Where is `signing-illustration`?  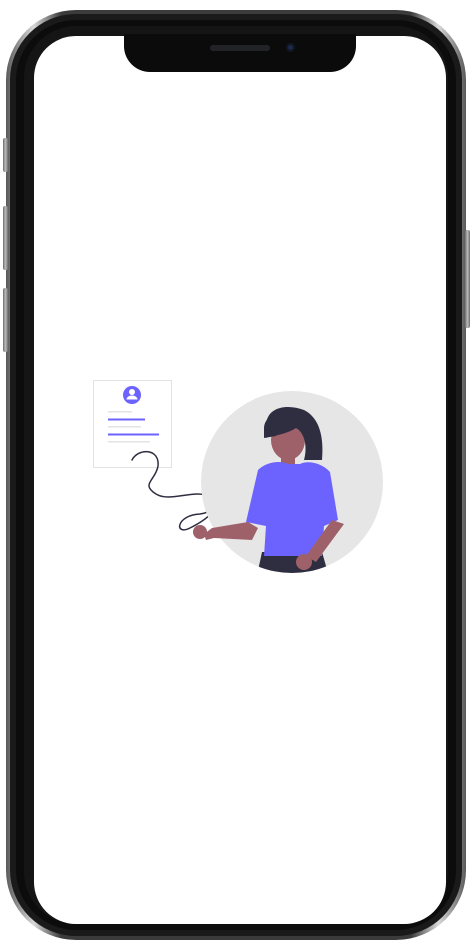
signing-illustration is located at coordinates (238, 476).